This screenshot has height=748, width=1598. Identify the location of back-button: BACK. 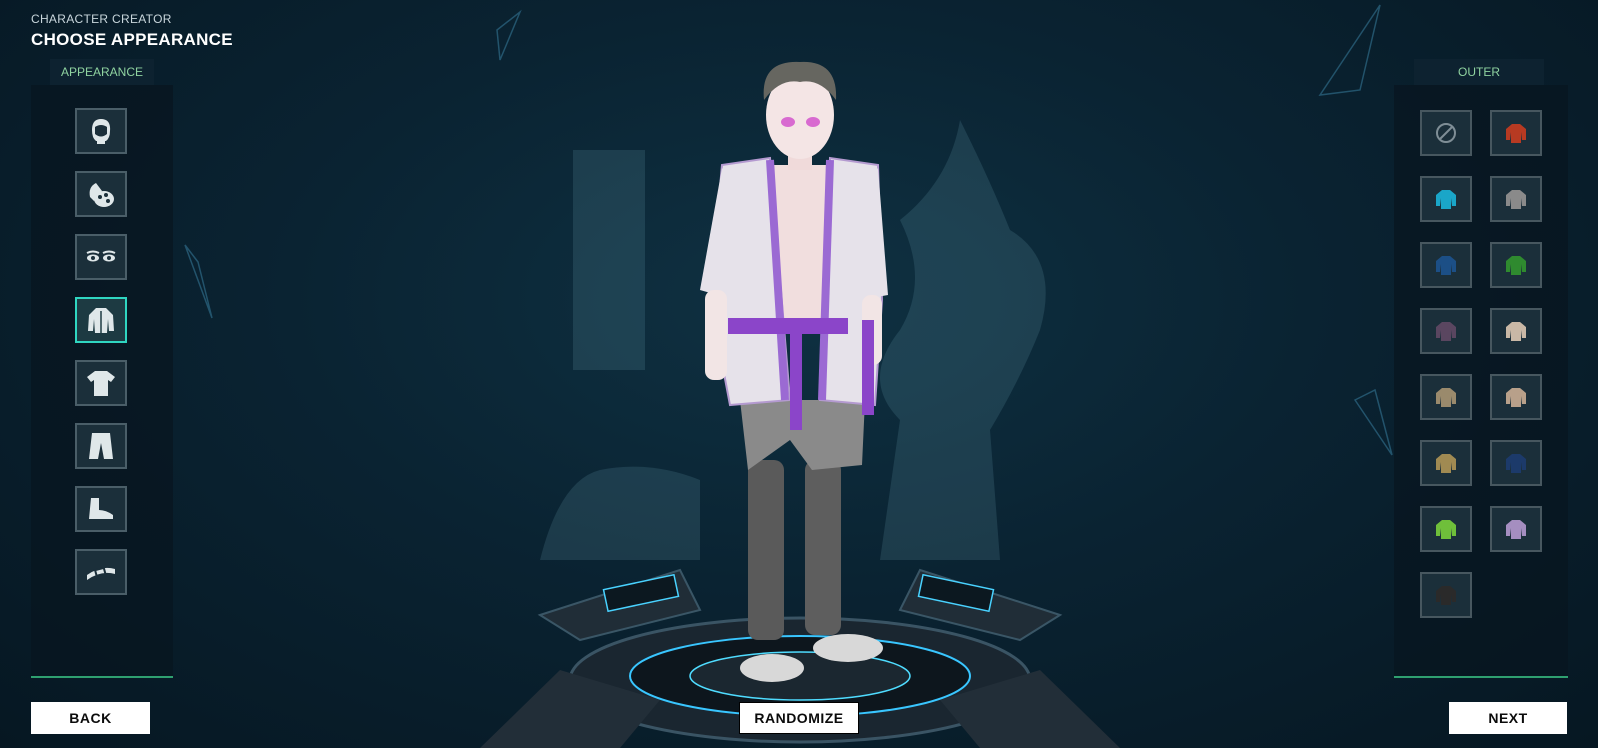
(90, 718).